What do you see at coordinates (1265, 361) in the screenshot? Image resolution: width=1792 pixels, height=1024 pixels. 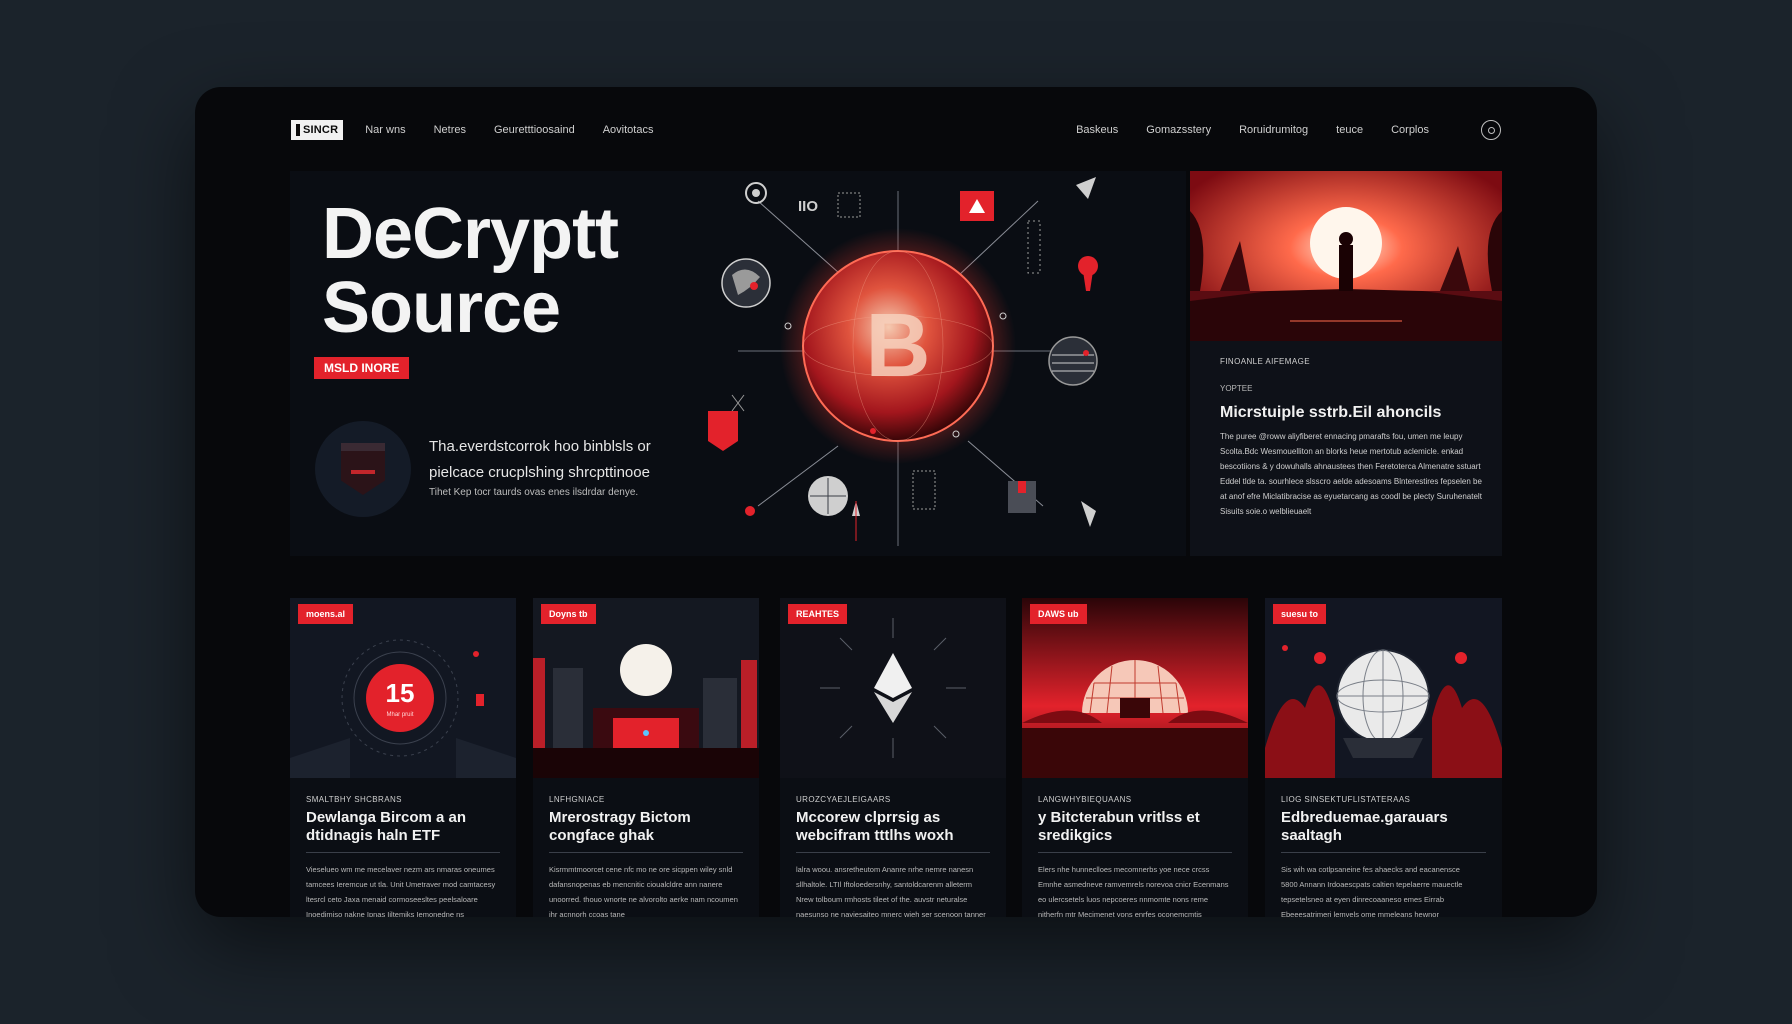 I see `feature-kicker: FINOANLE AIFEMAGE` at bounding box center [1265, 361].